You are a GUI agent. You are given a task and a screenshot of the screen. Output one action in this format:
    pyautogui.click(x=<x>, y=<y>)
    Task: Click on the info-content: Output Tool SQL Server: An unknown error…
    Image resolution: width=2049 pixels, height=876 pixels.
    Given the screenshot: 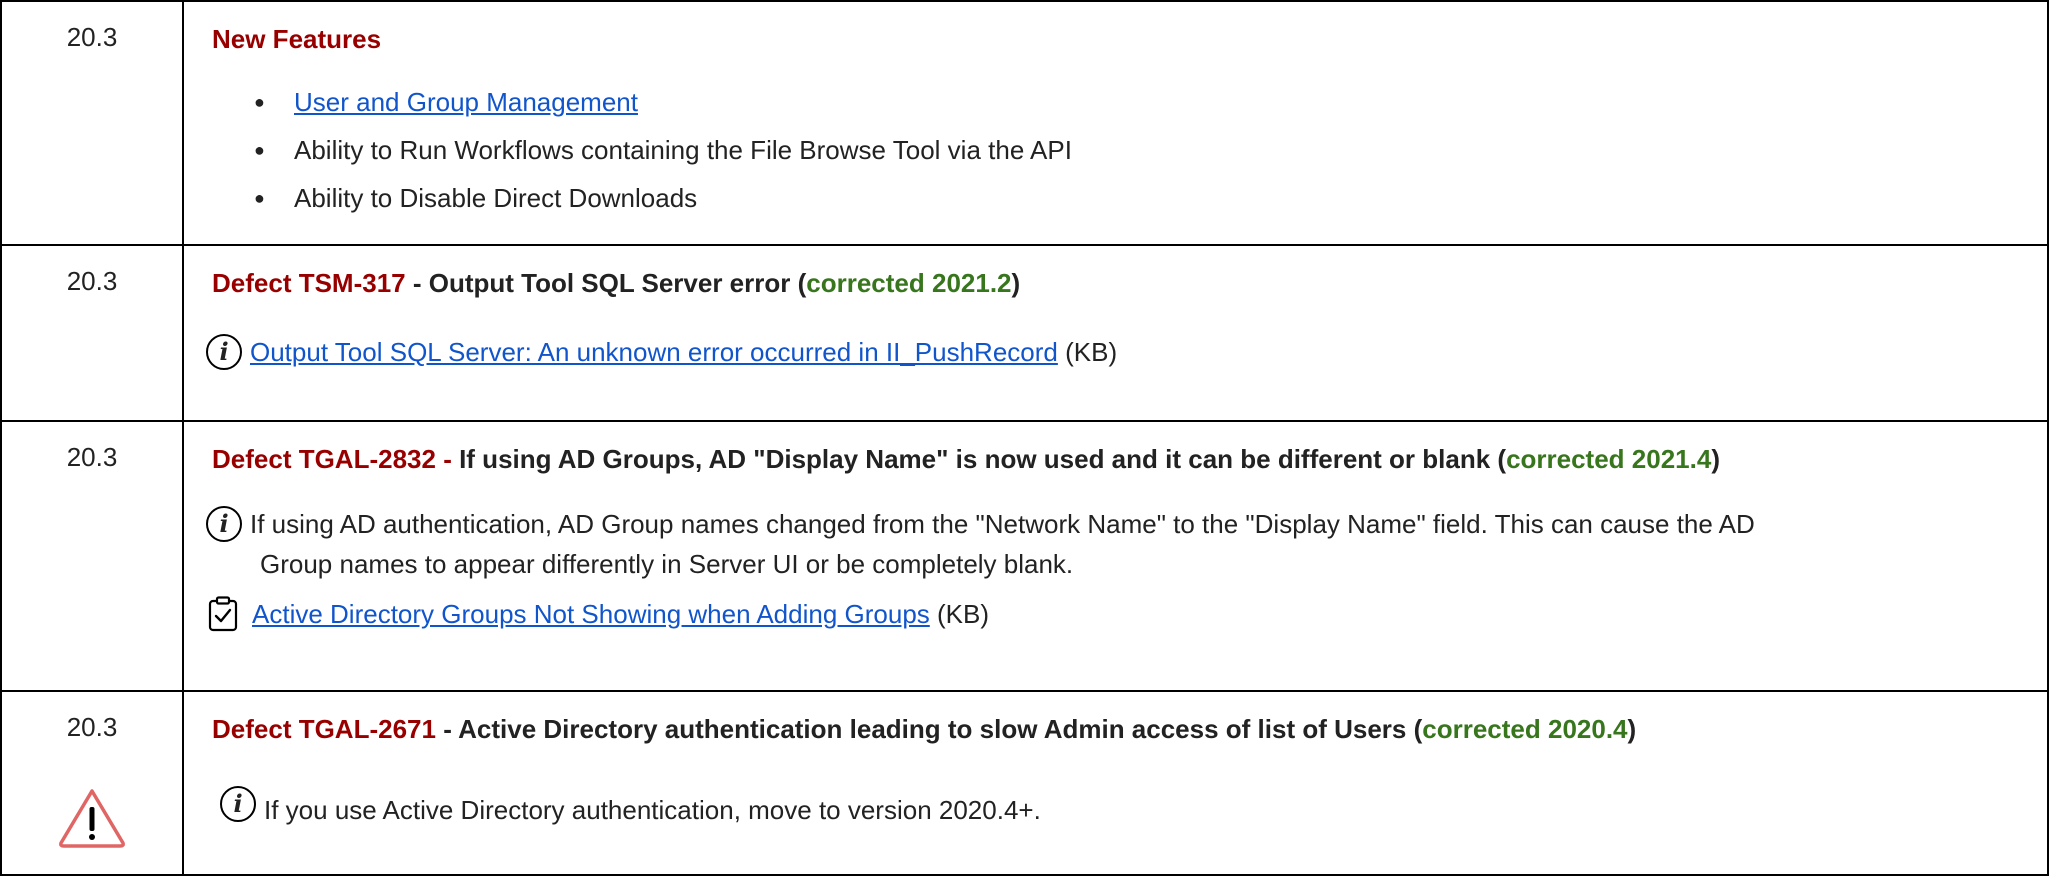 What is the action you would take?
    pyautogui.click(x=683, y=352)
    